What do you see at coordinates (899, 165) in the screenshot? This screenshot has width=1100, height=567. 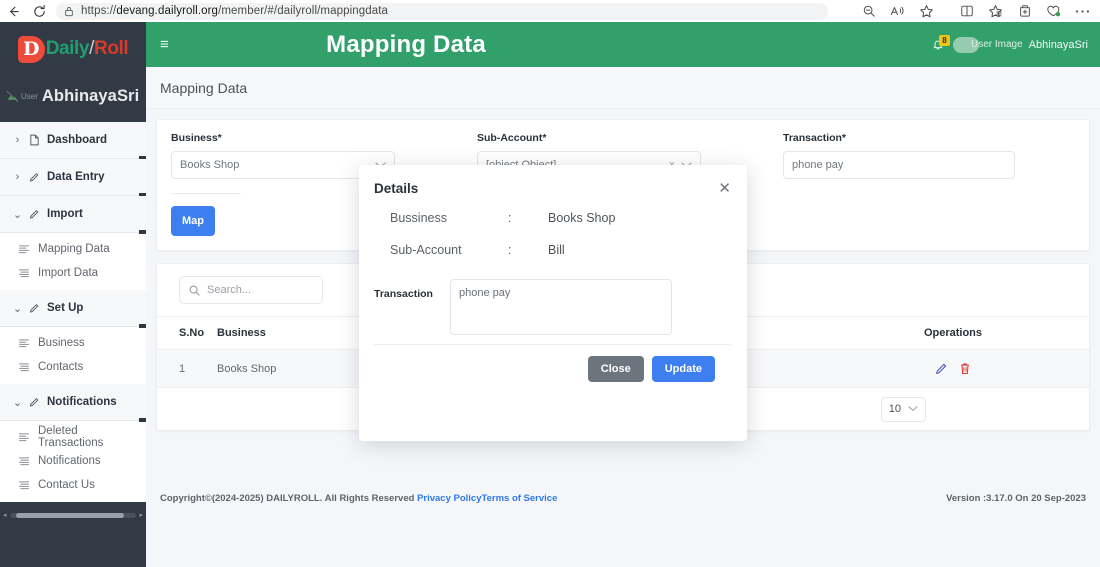 I see `transaction-input: phone pay` at bounding box center [899, 165].